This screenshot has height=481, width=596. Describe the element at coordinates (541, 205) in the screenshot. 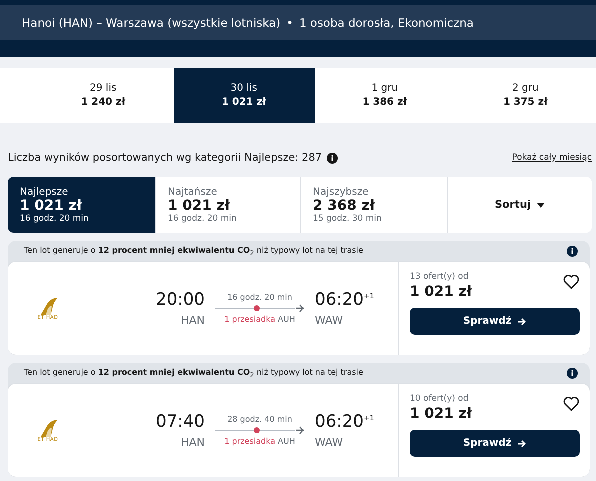

I see `caret-icon` at that location.